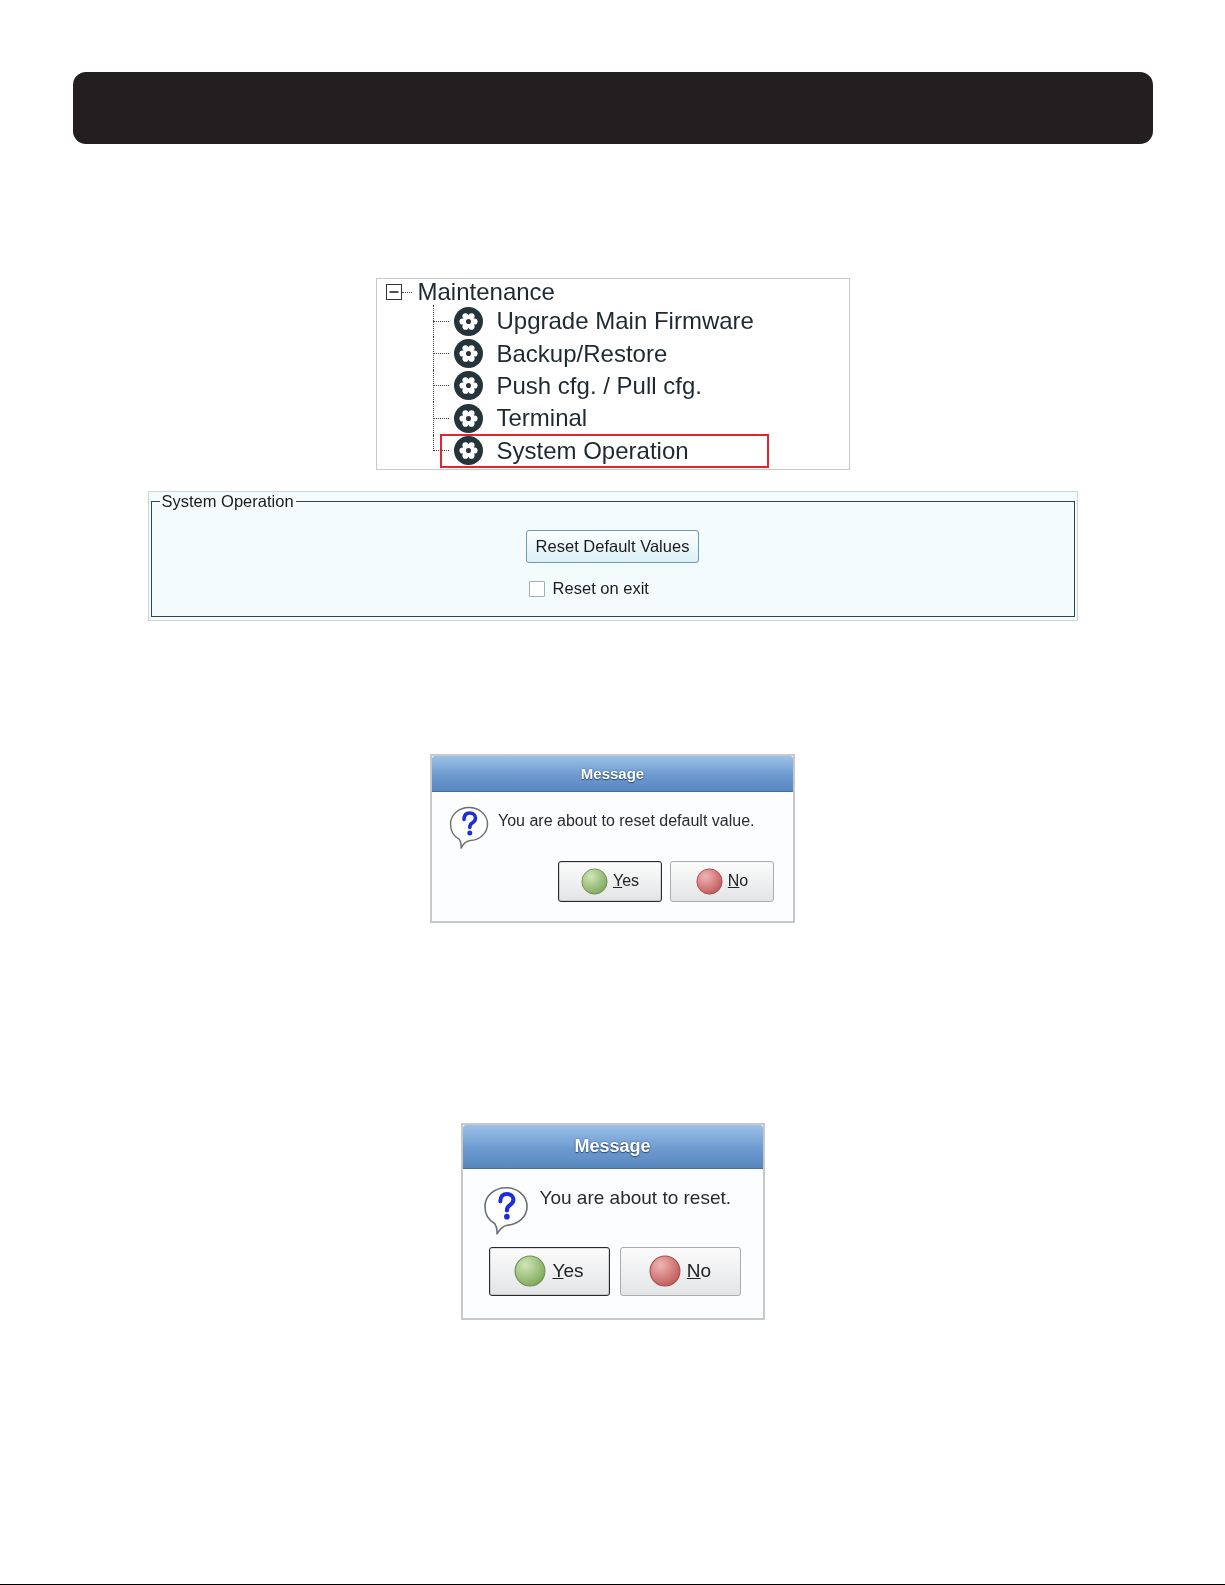 This screenshot has height=1585, width=1225. Describe the element at coordinates (393, 292) in the screenshot. I see `collapse-icon` at that location.